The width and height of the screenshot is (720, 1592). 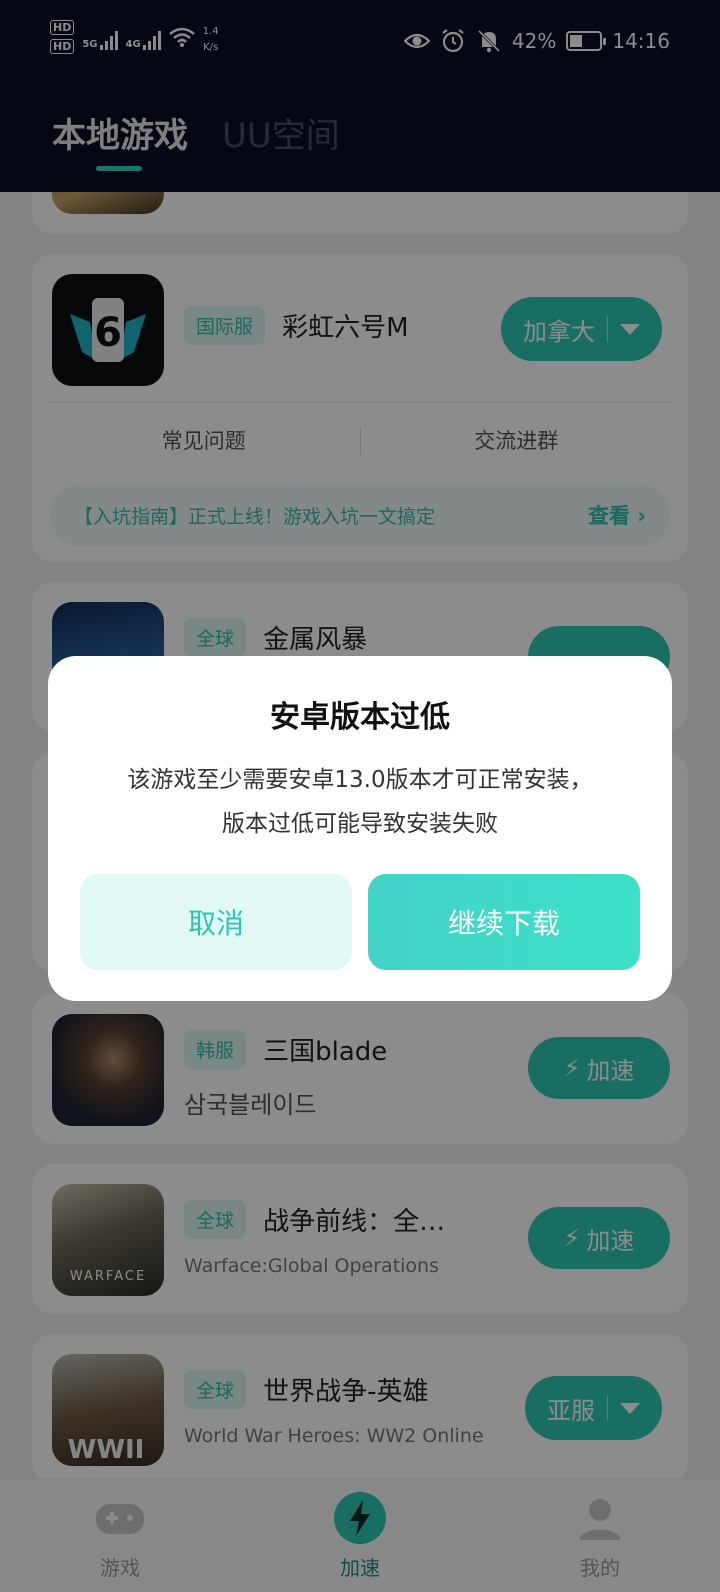 I want to click on continue-download-button: 继续下载, so click(x=504, y=922).